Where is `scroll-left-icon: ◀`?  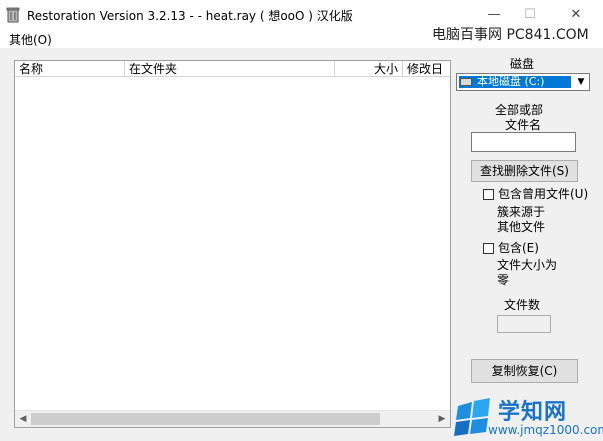 scroll-left-icon: ◀ is located at coordinates (23, 419).